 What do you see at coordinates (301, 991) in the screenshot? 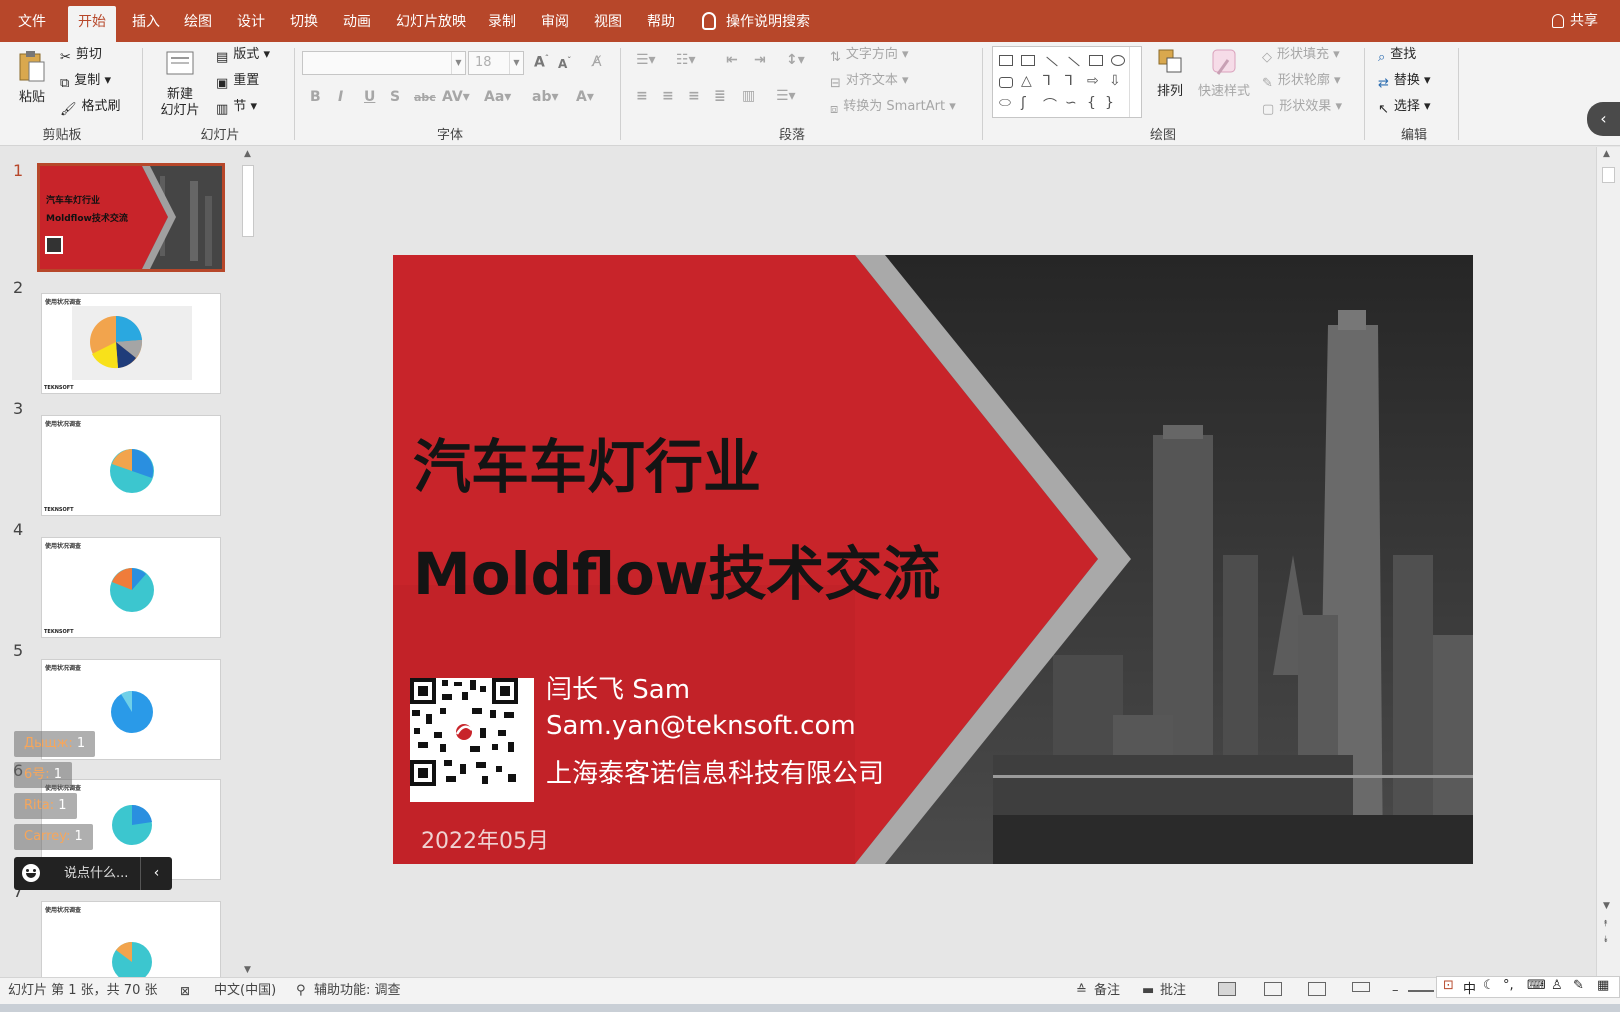
I see `accessibility-icon: ⚲` at bounding box center [301, 991].